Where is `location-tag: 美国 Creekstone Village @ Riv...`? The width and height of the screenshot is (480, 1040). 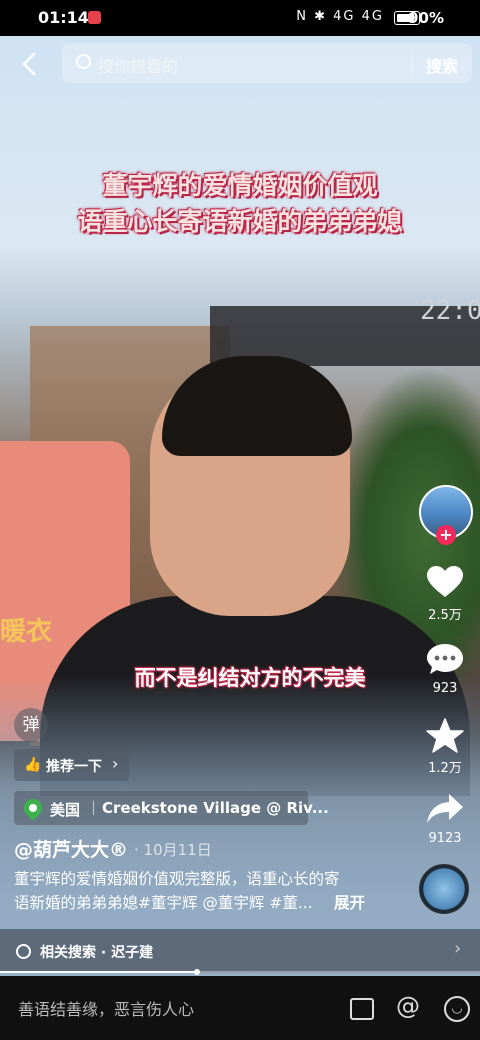
location-tag: 美国 Creekstone Village @ Riv... is located at coordinates (171, 808).